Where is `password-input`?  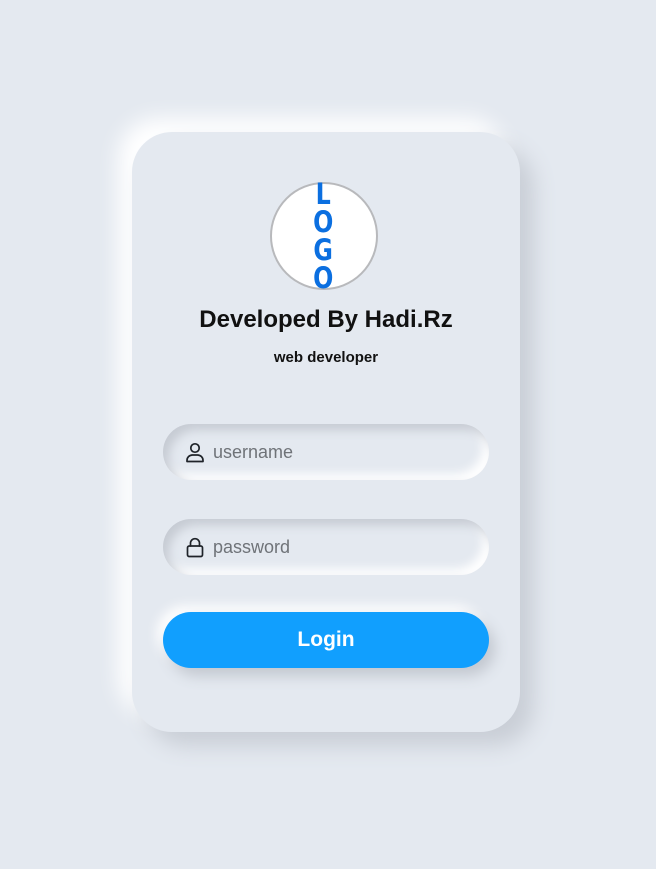 password-input is located at coordinates (343, 547).